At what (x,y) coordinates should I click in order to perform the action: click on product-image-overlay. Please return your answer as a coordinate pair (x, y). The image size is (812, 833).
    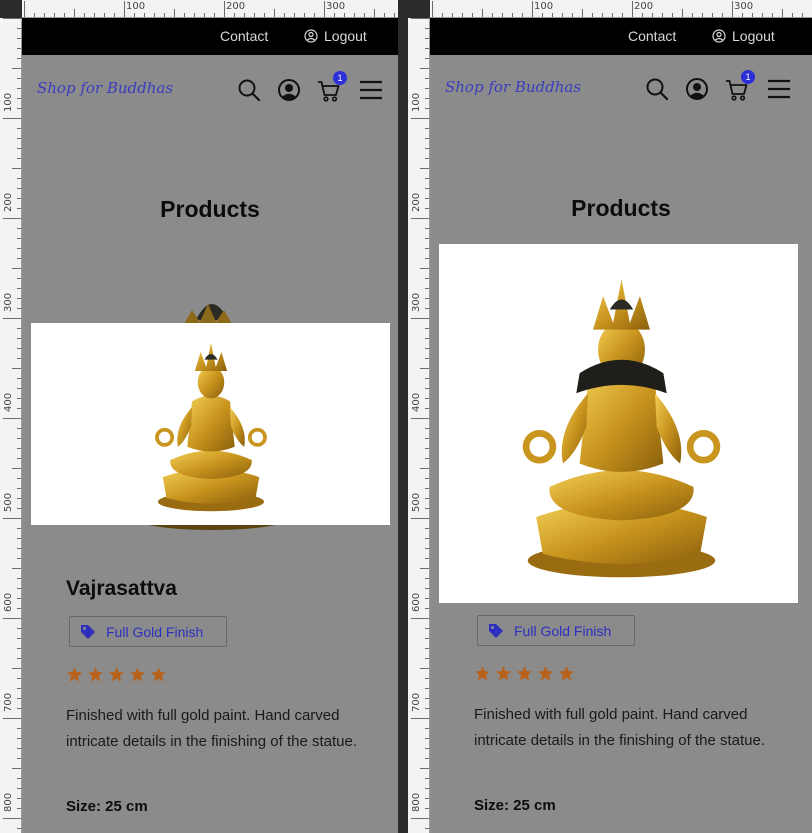
    Looking at the image, I should click on (210, 424).